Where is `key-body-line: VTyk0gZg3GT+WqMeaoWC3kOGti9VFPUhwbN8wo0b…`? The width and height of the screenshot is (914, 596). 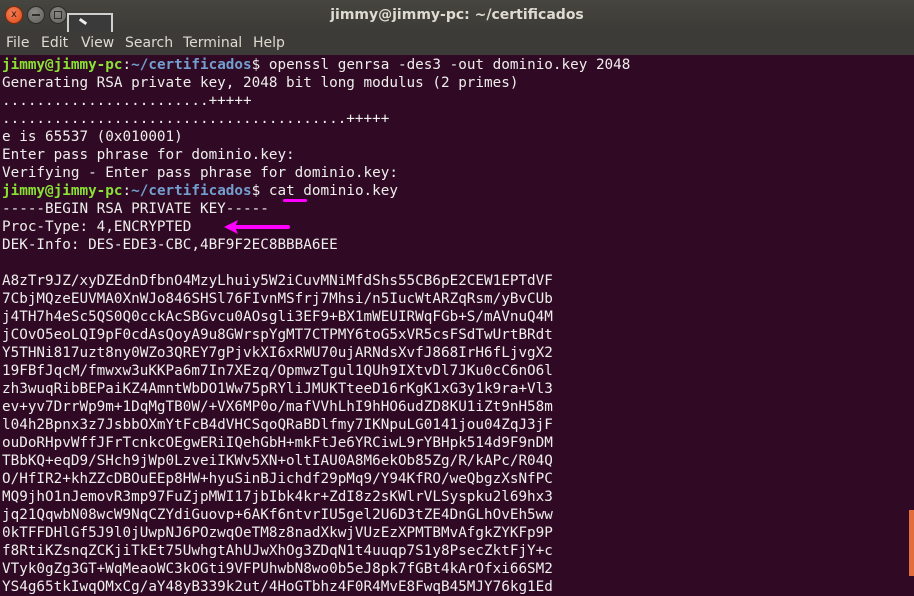 key-body-line: VTyk0gZg3GT+WqMeaoWC3kOGti9VFPUhwbN8wo0b… is located at coordinates (277, 569).